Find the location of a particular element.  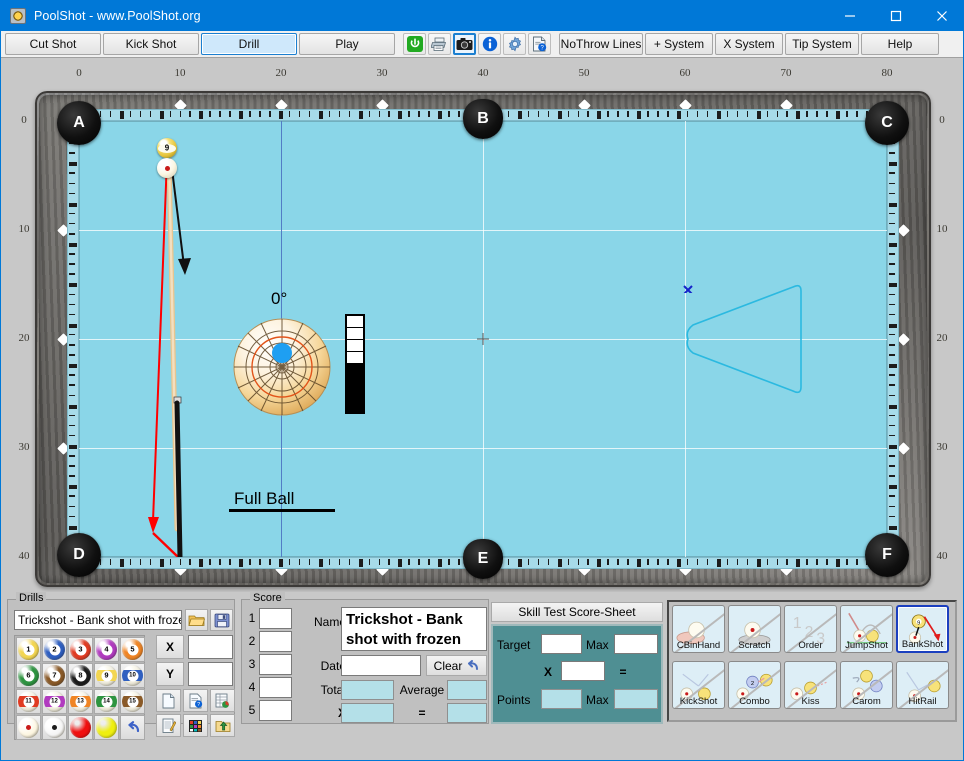

camera-icon is located at coordinates (464, 44).